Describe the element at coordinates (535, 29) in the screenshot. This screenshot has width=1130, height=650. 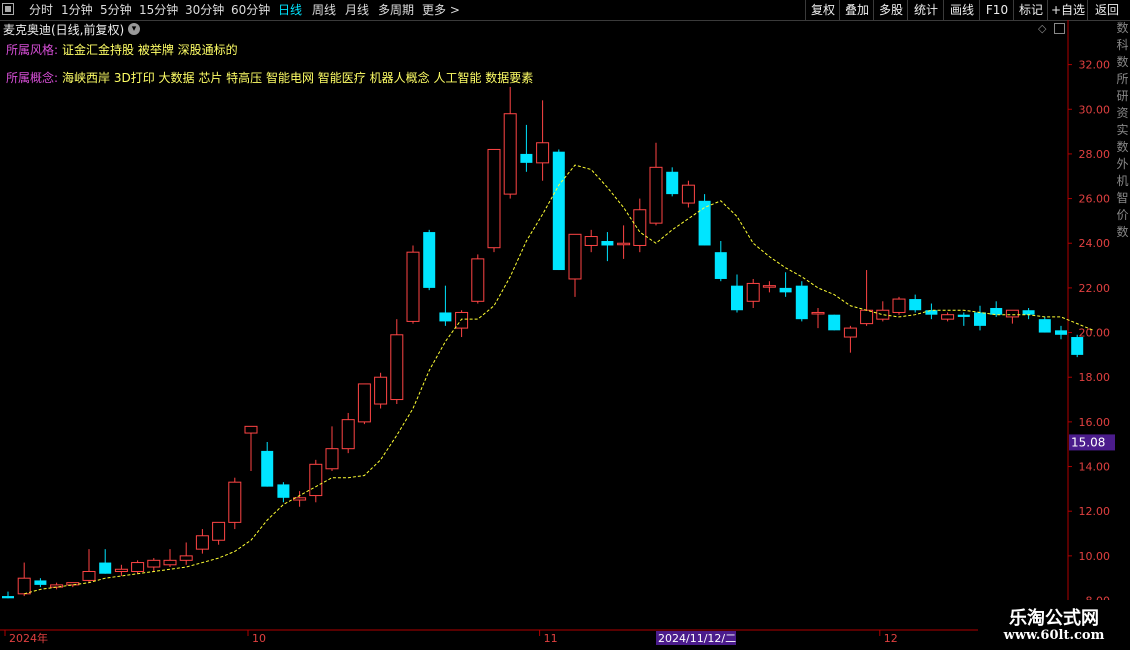
I see `chart-title-bar: 麦克奥迪(日线,前复权) ▾ ◇` at that location.